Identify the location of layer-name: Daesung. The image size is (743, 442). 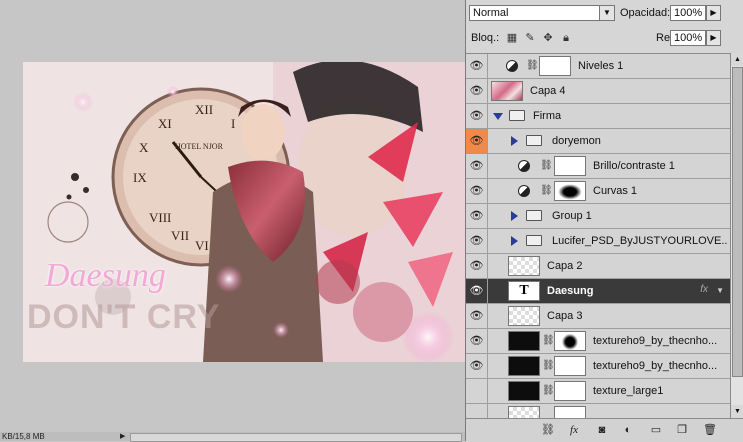
(570, 291).